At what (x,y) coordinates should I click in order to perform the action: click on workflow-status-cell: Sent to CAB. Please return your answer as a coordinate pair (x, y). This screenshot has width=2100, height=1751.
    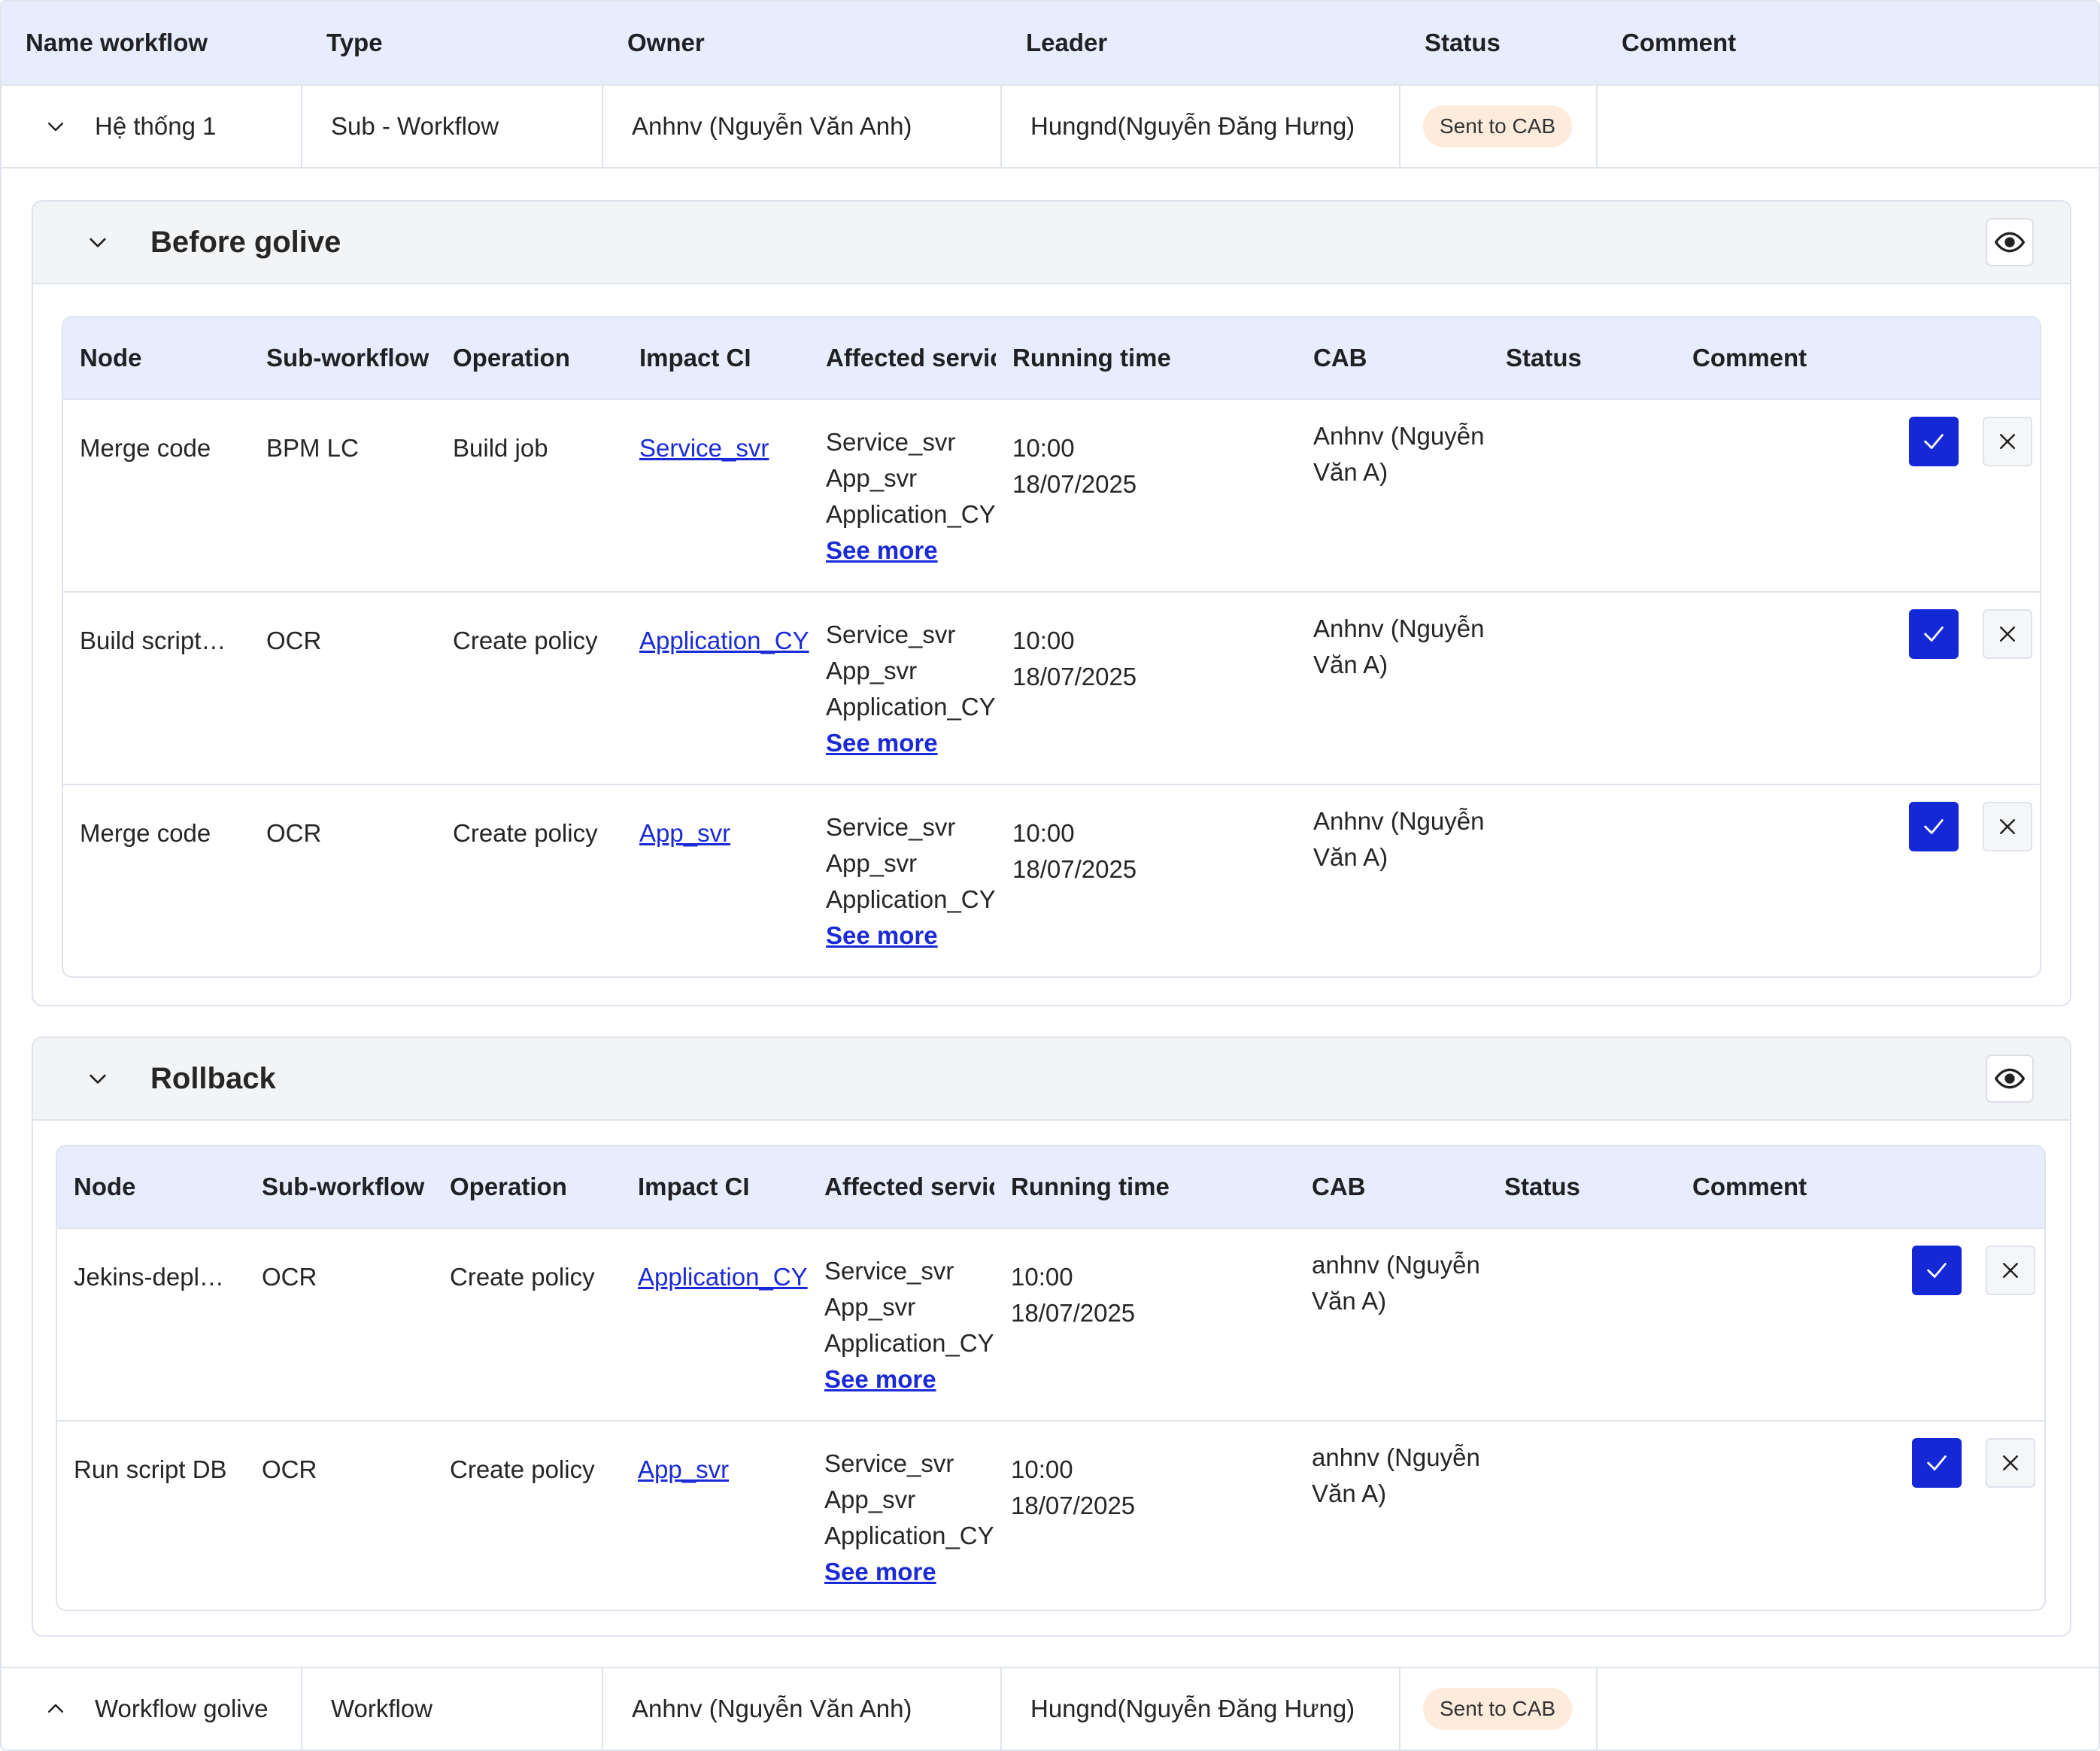
    Looking at the image, I should click on (1500, 1709).